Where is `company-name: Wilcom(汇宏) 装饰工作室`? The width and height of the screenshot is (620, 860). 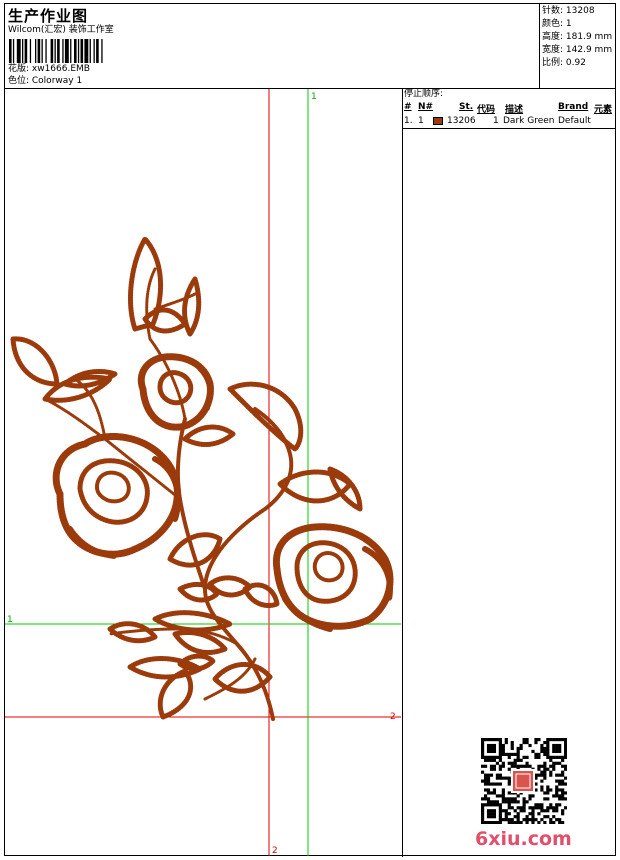
company-name: Wilcom(汇宏) 装饰工作室 is located at coordinates (61, 30).